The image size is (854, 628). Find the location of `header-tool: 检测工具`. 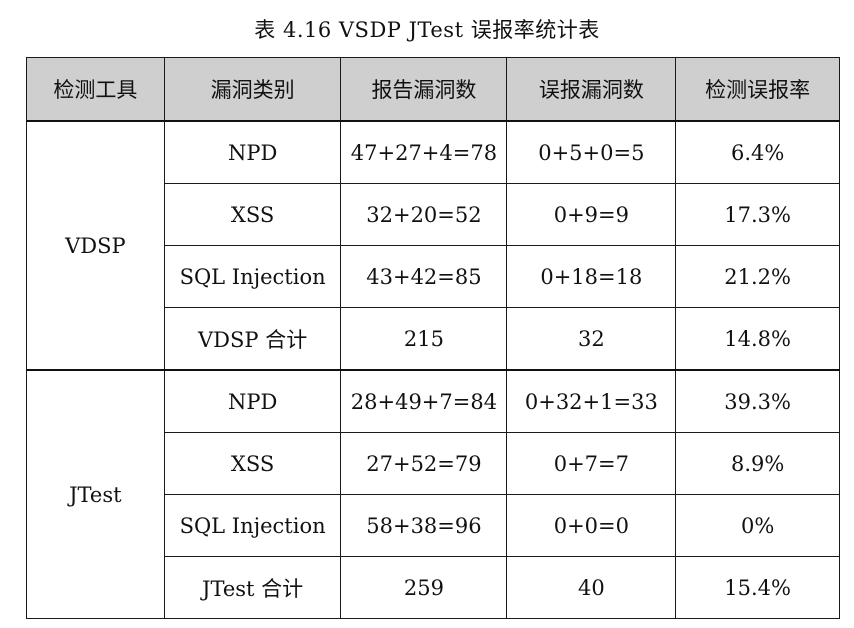

header-tool: 检测工具 is located at coordinates (95, 89).